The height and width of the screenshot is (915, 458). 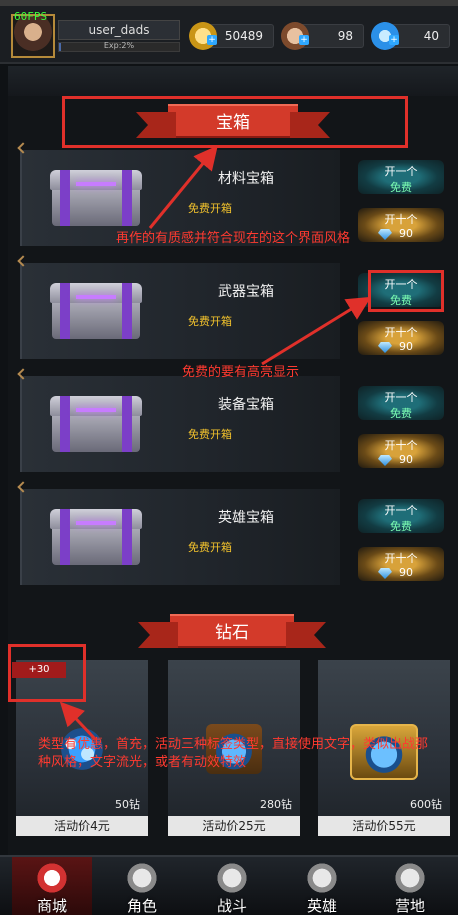 I want to click on chest-row: 英雄宝箱 免费开箱, so click(x=178, y=533).